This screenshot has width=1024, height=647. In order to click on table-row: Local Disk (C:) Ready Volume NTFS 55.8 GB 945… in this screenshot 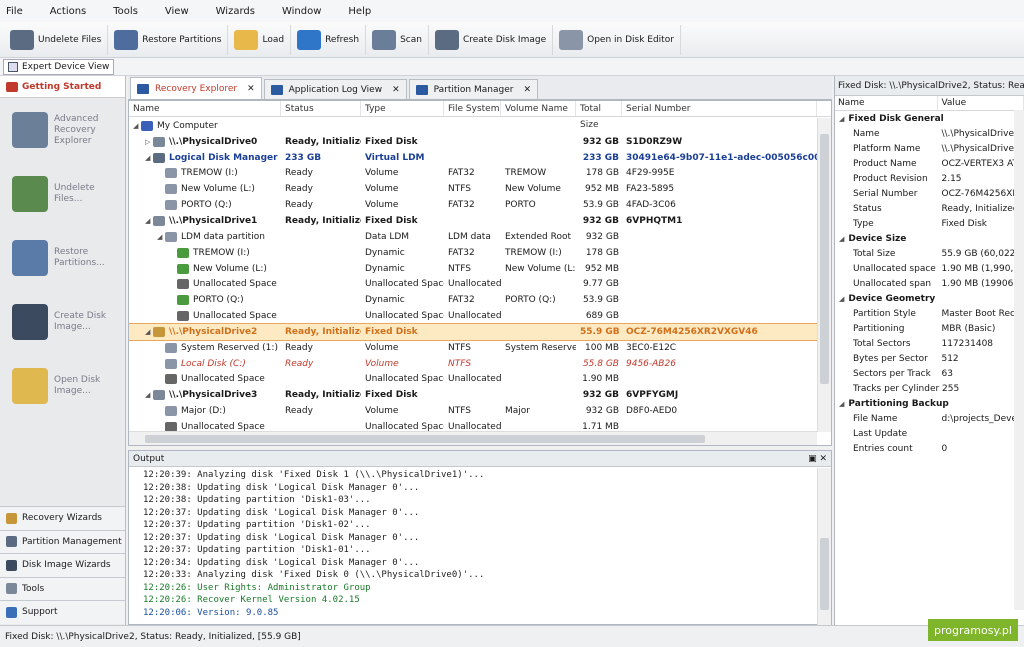, I will do `click(473, 364)`.